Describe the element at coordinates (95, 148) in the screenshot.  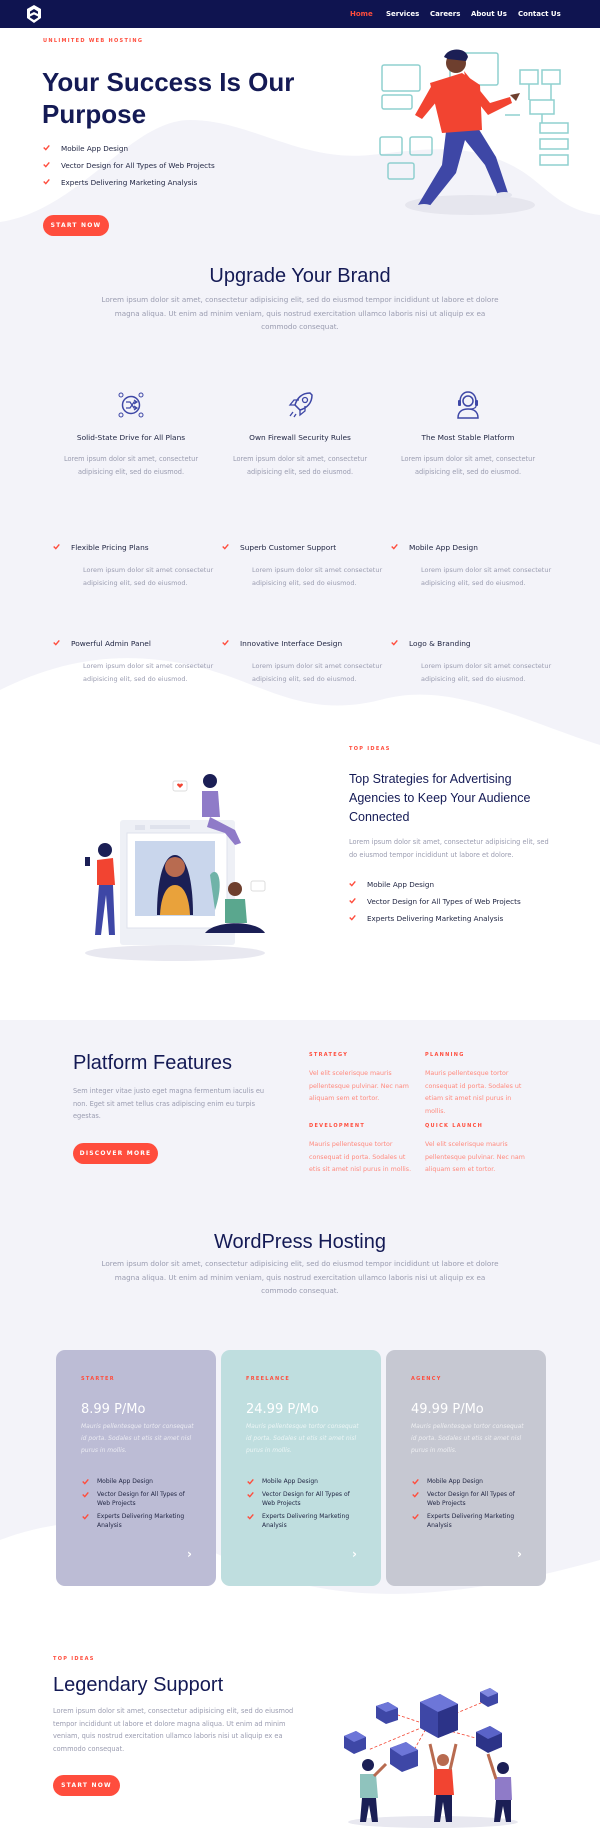
I see `hero-list-item: Mobile App Design` at that location.